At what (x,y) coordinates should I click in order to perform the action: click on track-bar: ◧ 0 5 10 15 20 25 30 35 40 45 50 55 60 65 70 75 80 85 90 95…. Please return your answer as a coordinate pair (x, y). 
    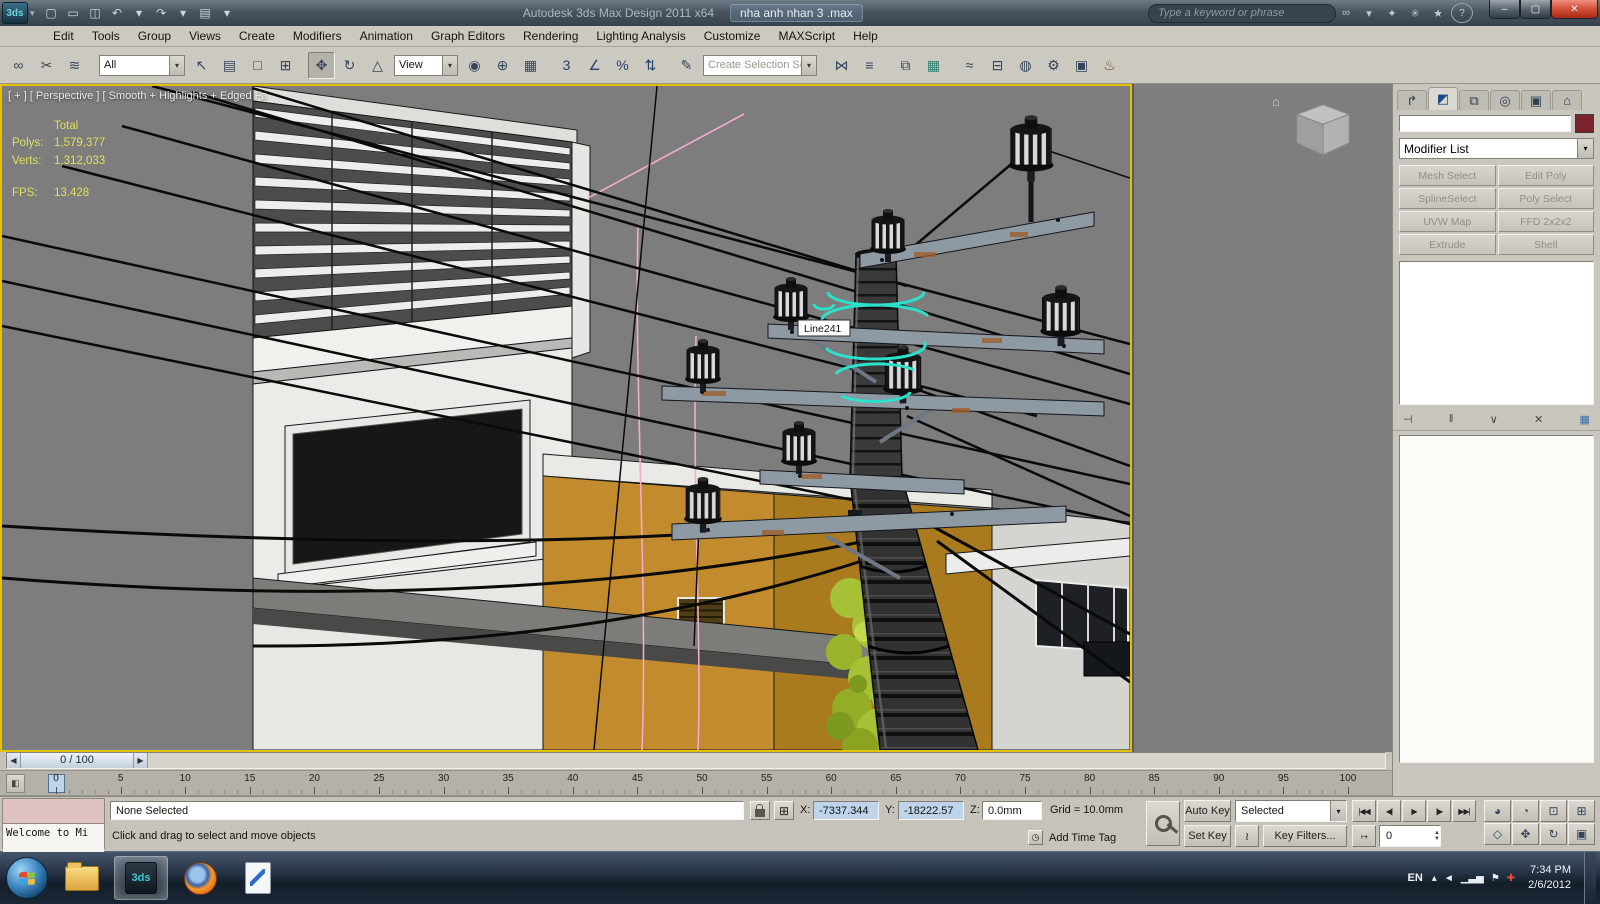
    Looking at the image, I should click on (696, 783).